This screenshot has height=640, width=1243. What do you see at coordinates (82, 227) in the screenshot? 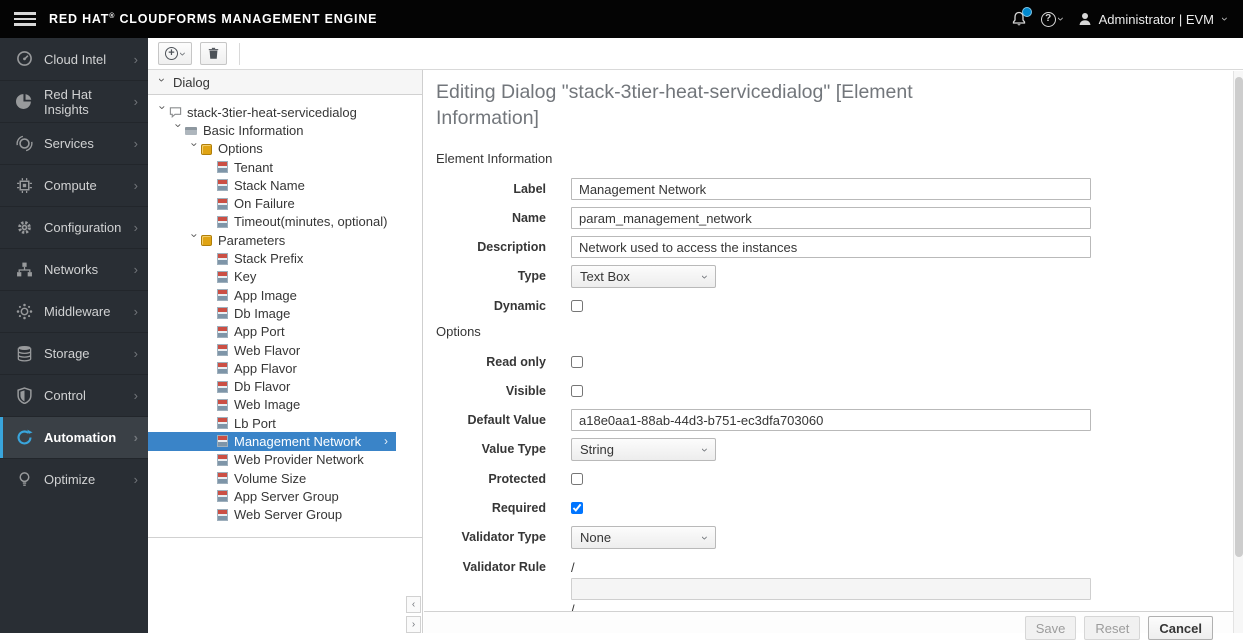
I see `sidebar-item-label: Configuration` at bounding box center [82, 227].